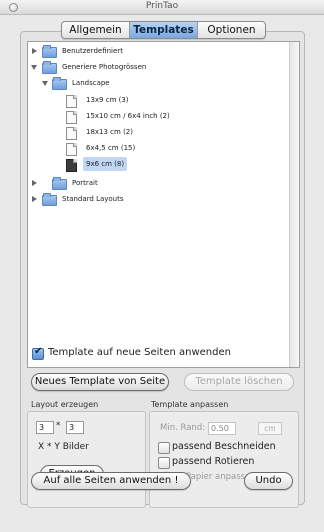 Image resolution: width=324 pixels, height=532 pixels. Describe the element at coordinates (38, 353) in the screenshot. I see `apply-new-pages-checkbox` at that location.